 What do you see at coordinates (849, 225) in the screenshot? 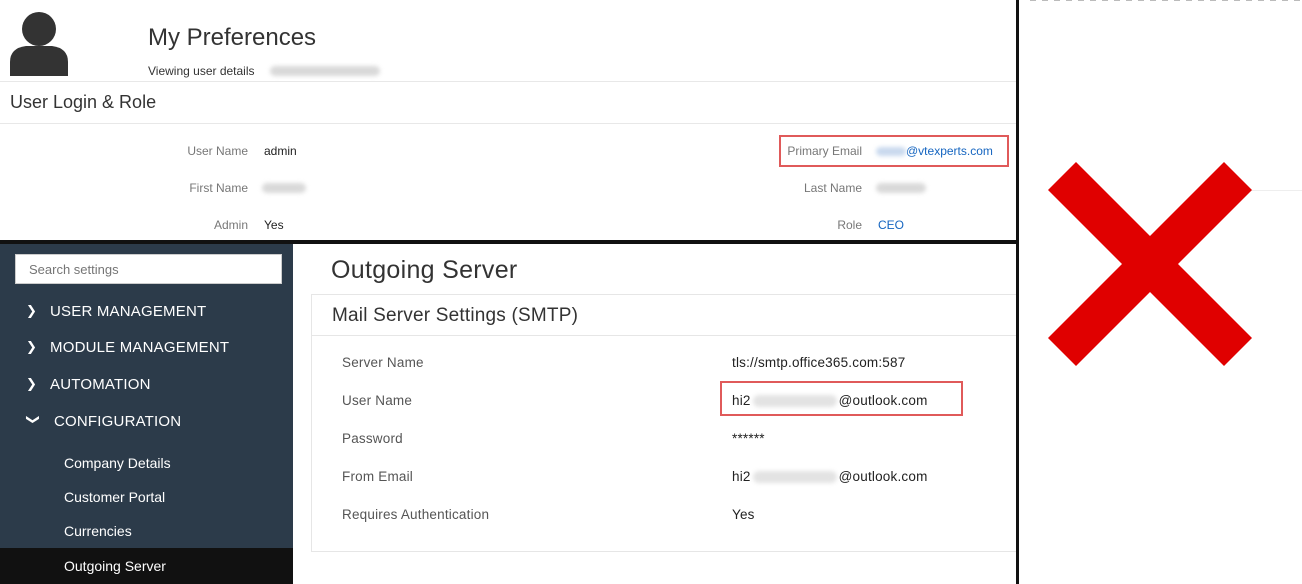
I see `role-label: Role` at bounding box center [849, 225].